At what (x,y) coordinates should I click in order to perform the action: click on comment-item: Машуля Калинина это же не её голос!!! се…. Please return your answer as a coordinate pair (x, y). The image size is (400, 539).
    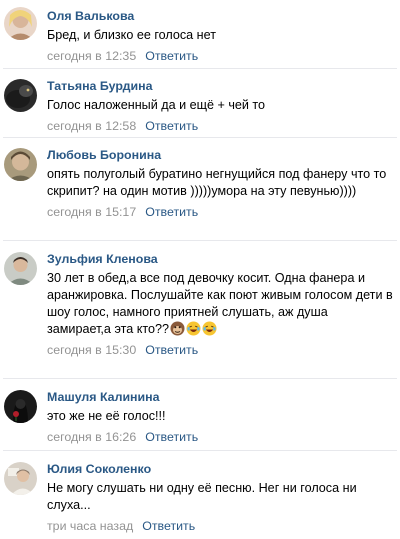
    Looking at the image, I should click on (200, 414).